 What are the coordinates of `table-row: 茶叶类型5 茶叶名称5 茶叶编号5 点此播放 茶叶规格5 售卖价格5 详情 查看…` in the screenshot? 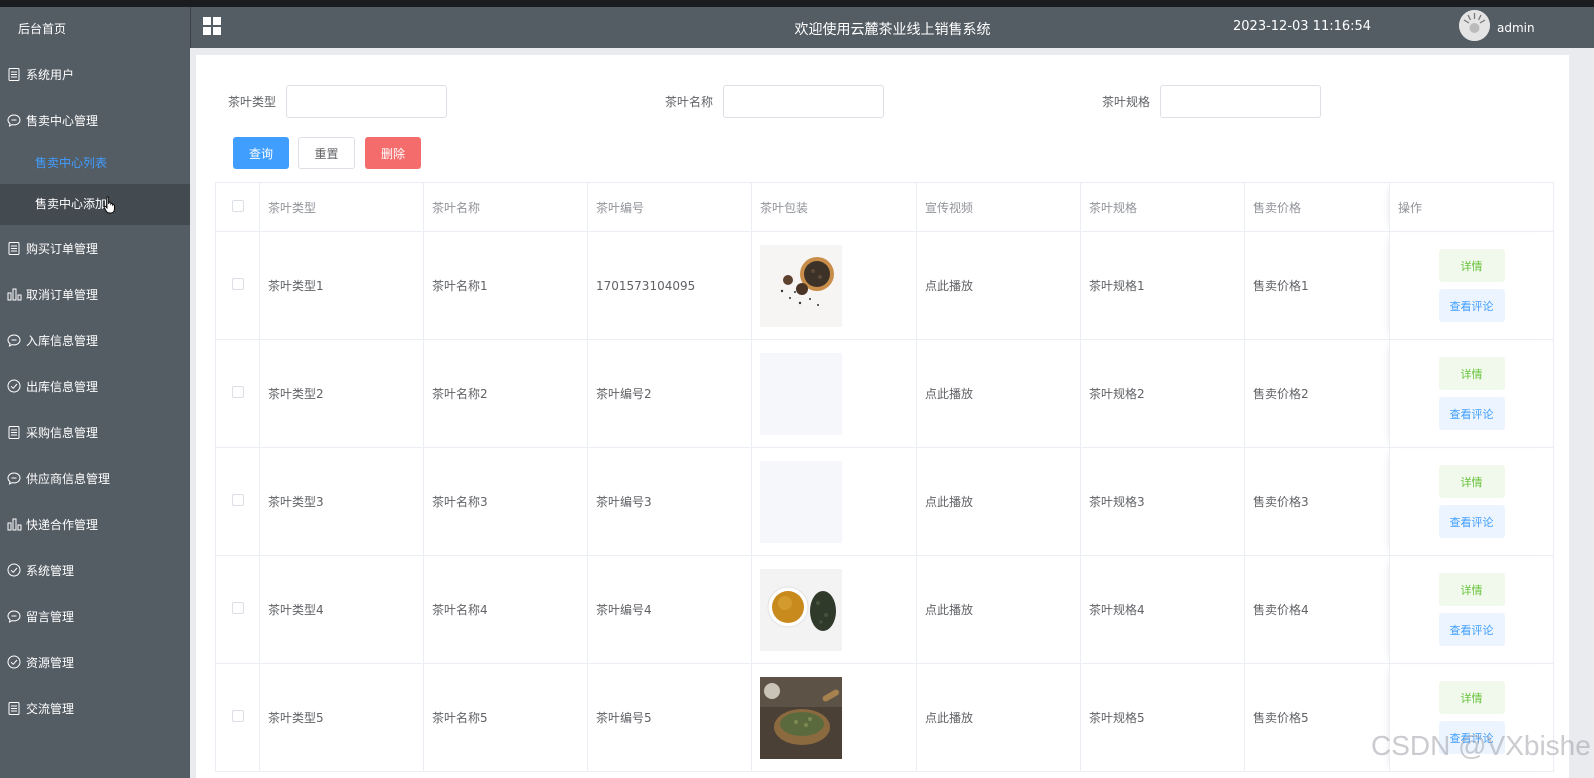 It's located at (884, 717).